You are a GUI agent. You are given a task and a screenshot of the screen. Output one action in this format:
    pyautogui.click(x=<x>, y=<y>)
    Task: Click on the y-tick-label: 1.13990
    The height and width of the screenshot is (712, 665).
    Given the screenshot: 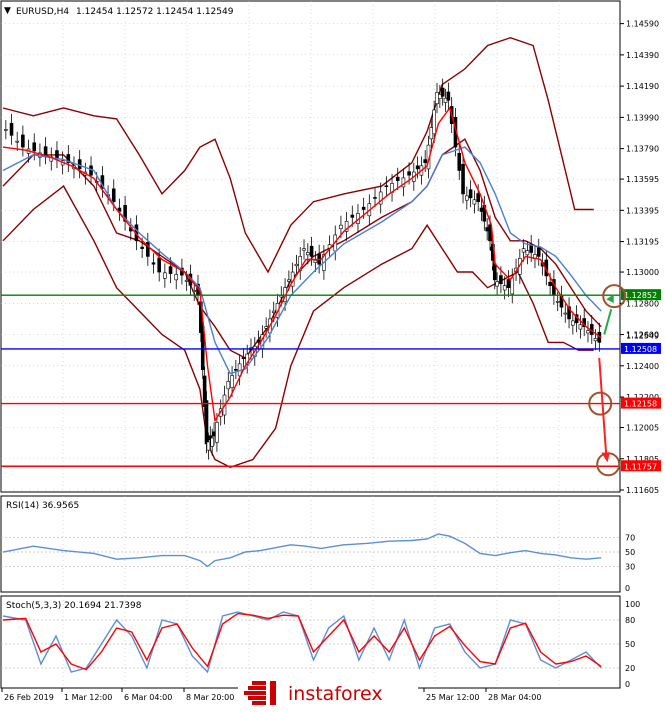 What is the action you would take?
    pyautogui.click(x=642, y=117)
    